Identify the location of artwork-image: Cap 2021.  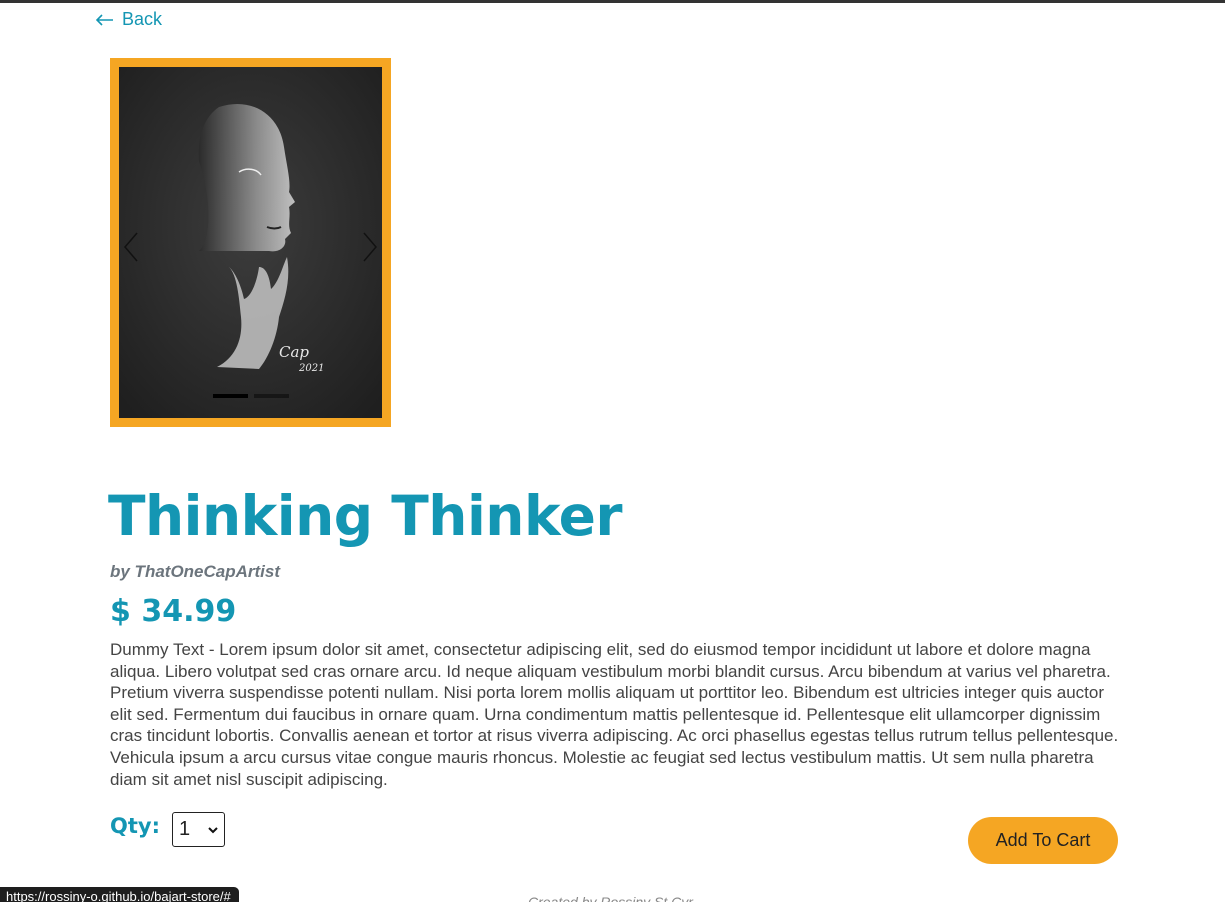
(250, 242).